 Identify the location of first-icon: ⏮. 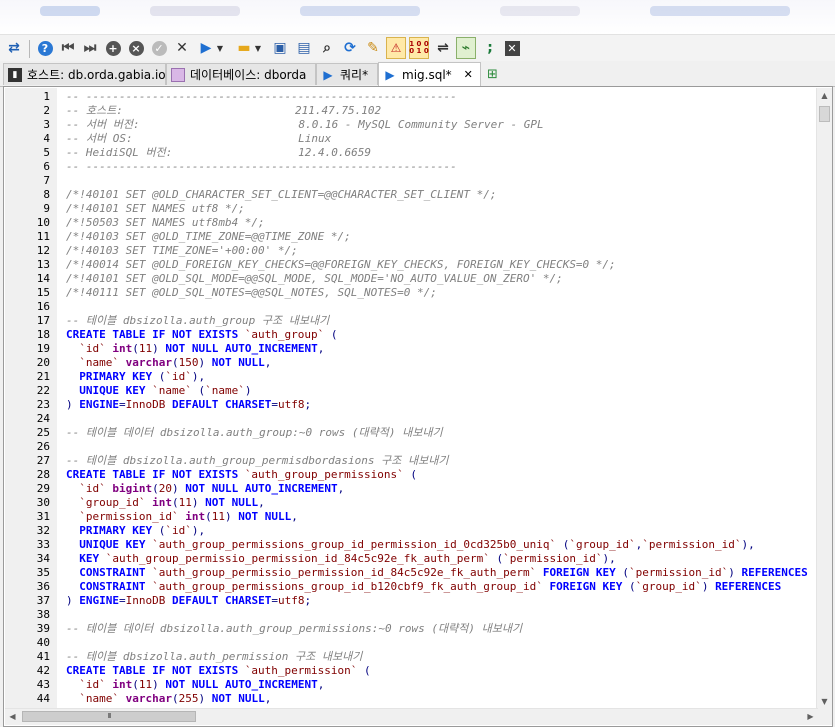
(68, 48).